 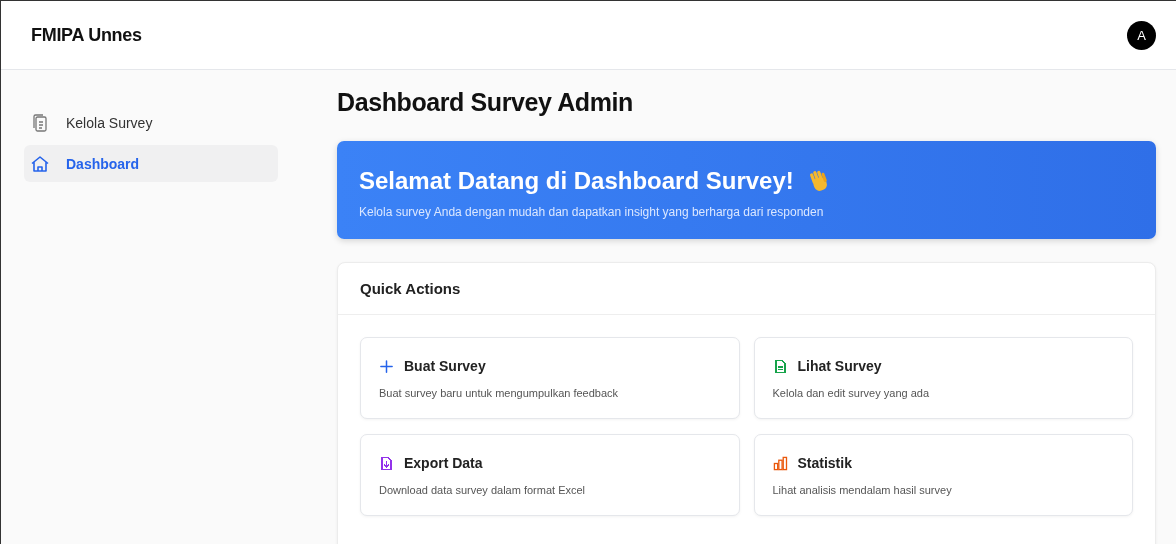 I want to click on sidebar-item: Kelola Survey, so click(x=151, y=122).